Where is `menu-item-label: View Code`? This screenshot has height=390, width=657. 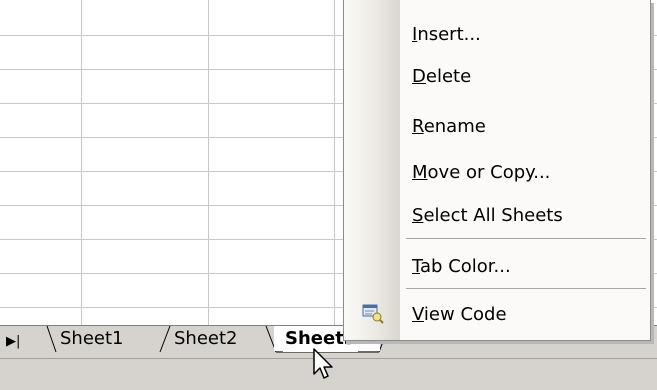
menu-item-label: View Code is located at coordinates (459, 314).